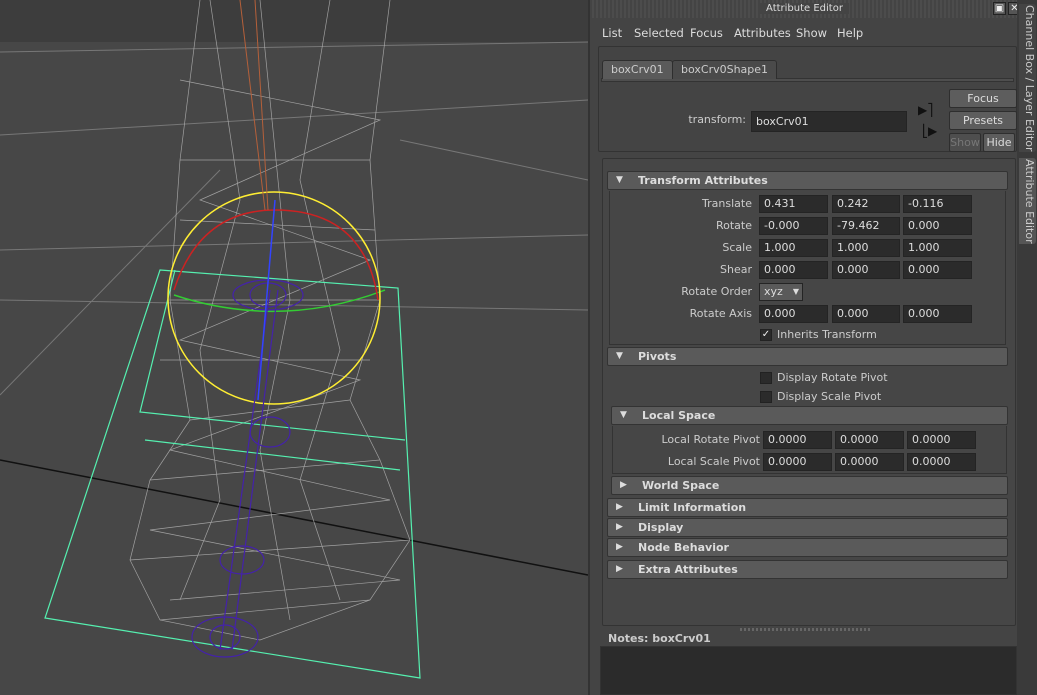  What do you see at coordinates (737, 247) in the screenshot?
I see `scale-label: Scale` at bounding box center [737, 247].